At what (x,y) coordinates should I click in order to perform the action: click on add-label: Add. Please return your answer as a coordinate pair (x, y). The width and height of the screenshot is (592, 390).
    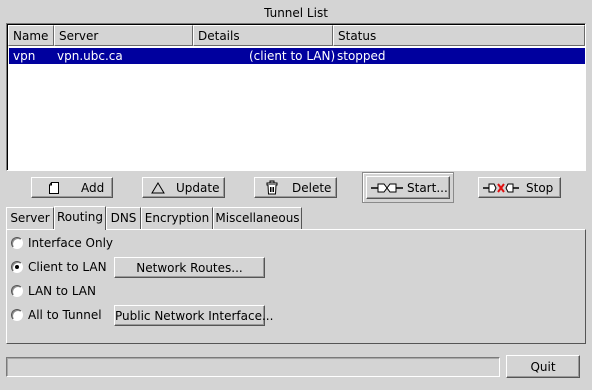
    Looking at the image, I should click on (93, 188).